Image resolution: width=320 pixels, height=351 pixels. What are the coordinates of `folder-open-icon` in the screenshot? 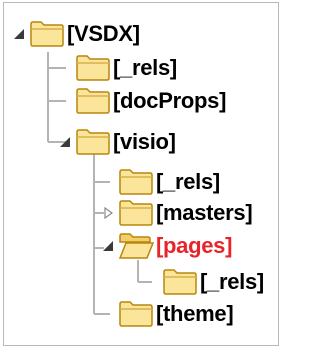 It's located at (136, 246).